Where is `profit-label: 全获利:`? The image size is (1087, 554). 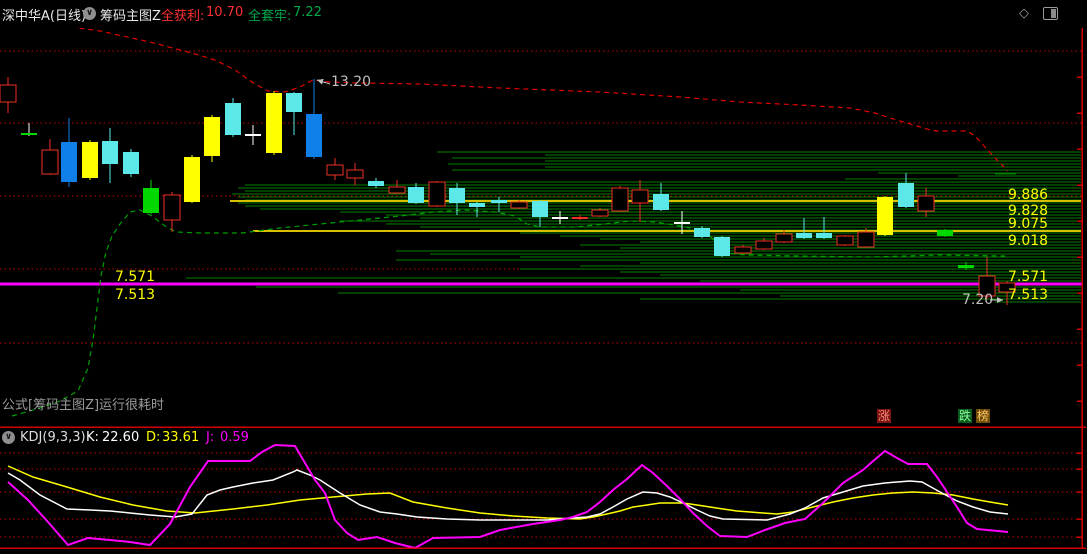
profit-label: 全获利: is located at coordinates (183, 16).